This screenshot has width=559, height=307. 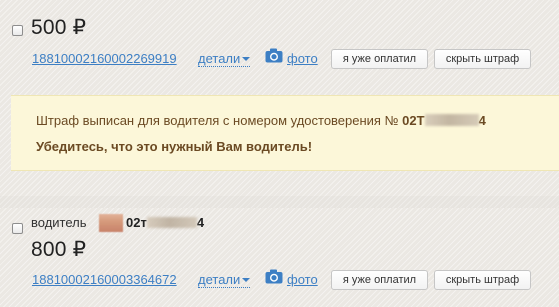 I want to click on license-number: 02Т 4, so click(x=444, y=120).